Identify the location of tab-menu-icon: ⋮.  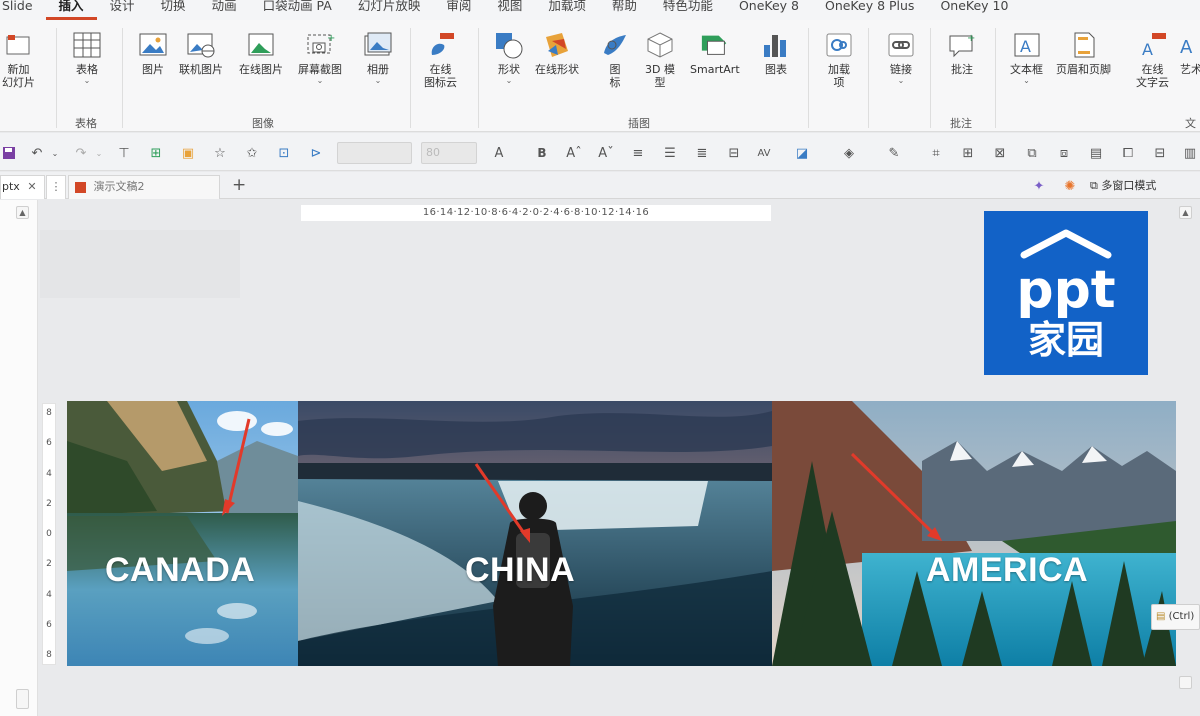
(56, 187).